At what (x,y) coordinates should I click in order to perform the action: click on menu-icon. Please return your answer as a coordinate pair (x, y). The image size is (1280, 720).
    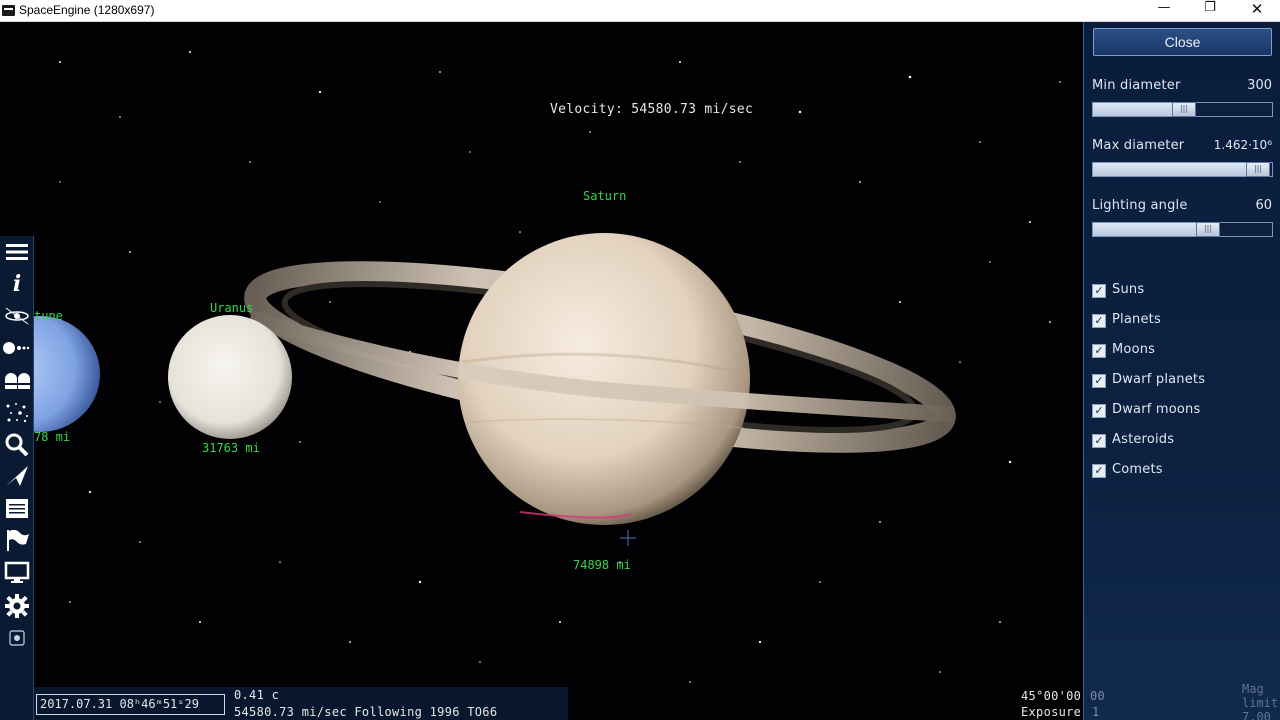
    Looking at the image, I should click on (17, 252).